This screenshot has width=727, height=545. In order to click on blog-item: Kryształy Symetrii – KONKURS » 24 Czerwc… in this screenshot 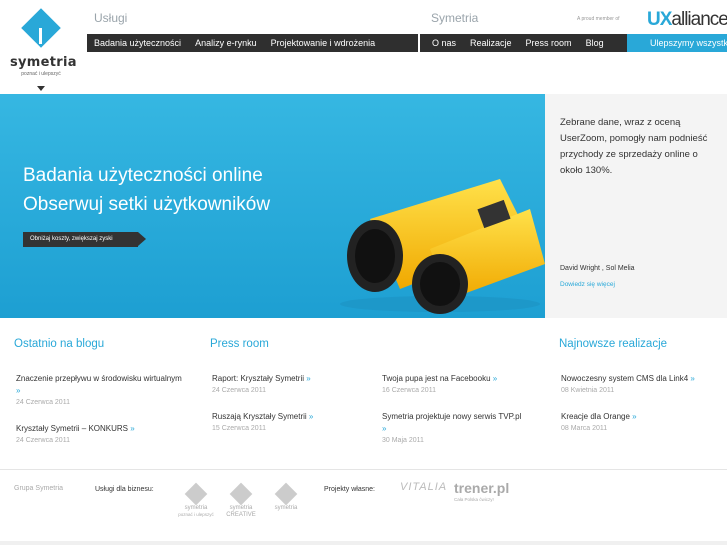, I will do `click(101, 434)`.